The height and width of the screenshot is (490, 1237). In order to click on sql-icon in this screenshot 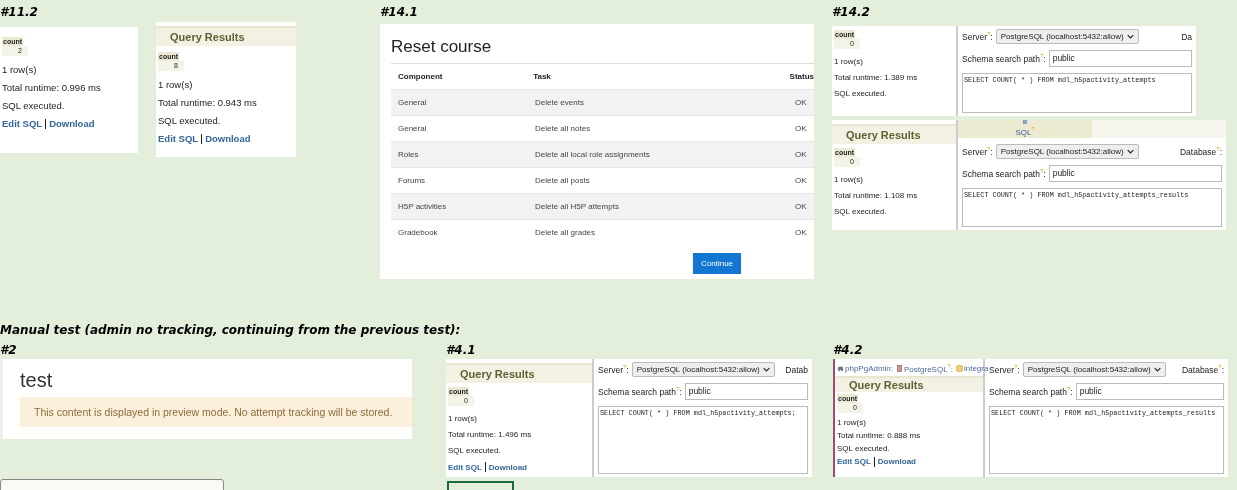, I will do `click(1025, 122)`.